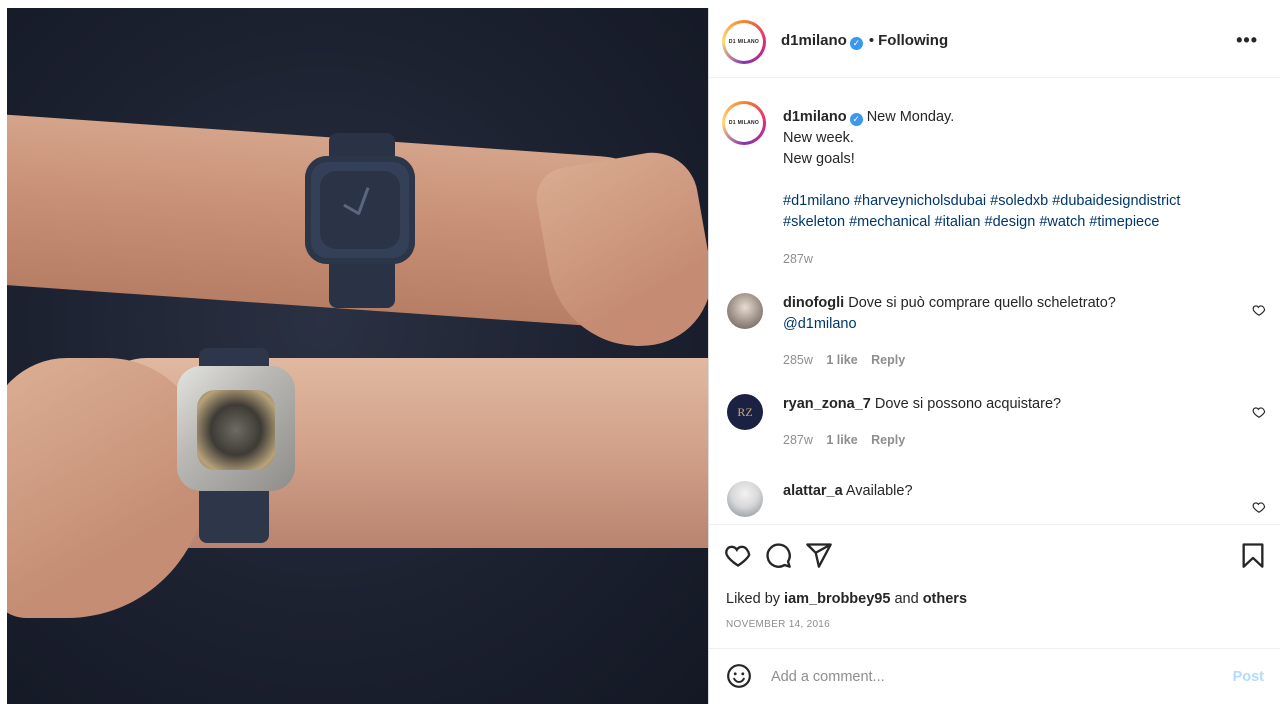 This screenshot has height=704, width=1280. What do you see at coordinates (1247, 40) in the screenshot?
I see `more-icon: •••` at bounding box center [1247, 40].